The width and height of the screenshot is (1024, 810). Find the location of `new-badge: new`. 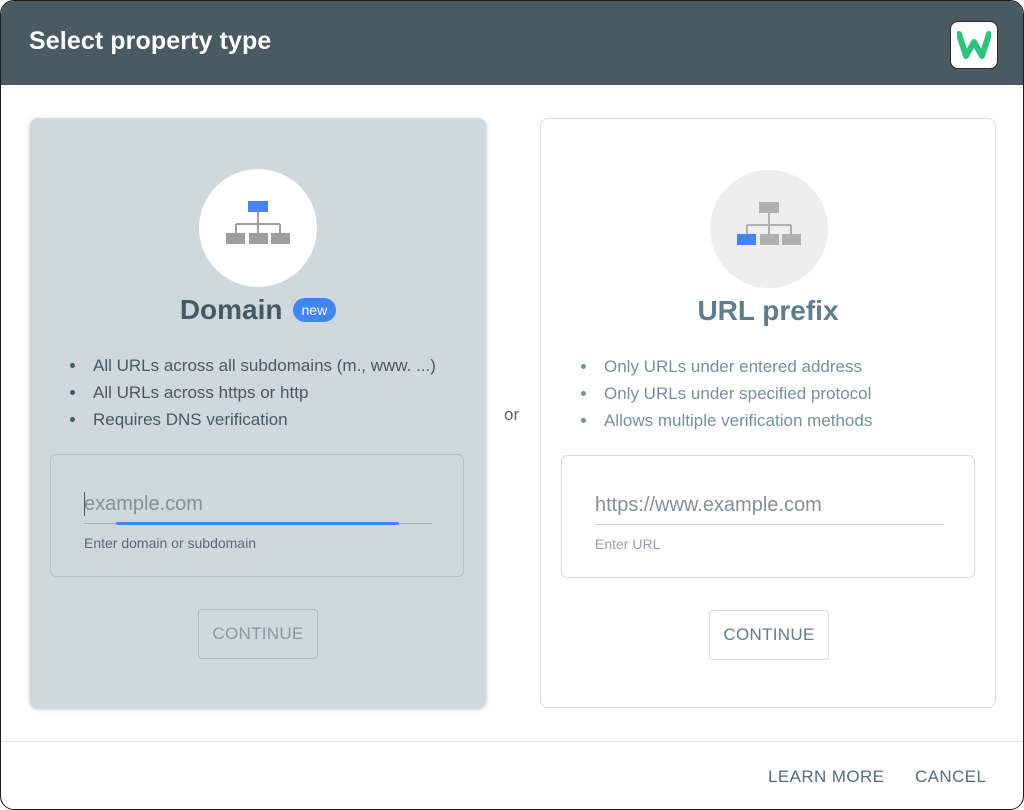

new-badge: new is located at coordinates (314, 310).